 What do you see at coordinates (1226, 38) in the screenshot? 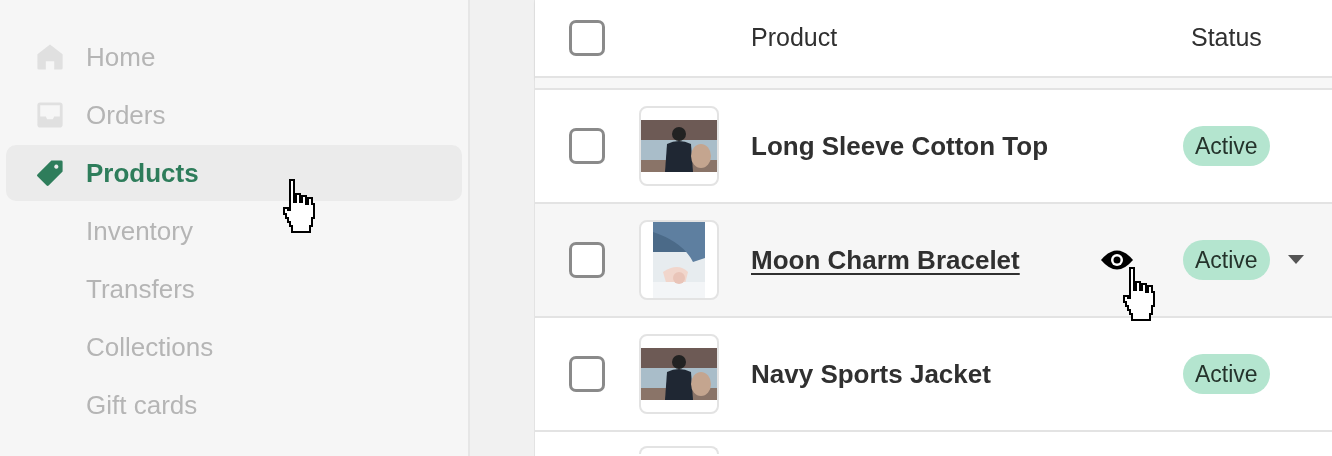
I see `column-header: Status` at bounding box center [1226, 38].